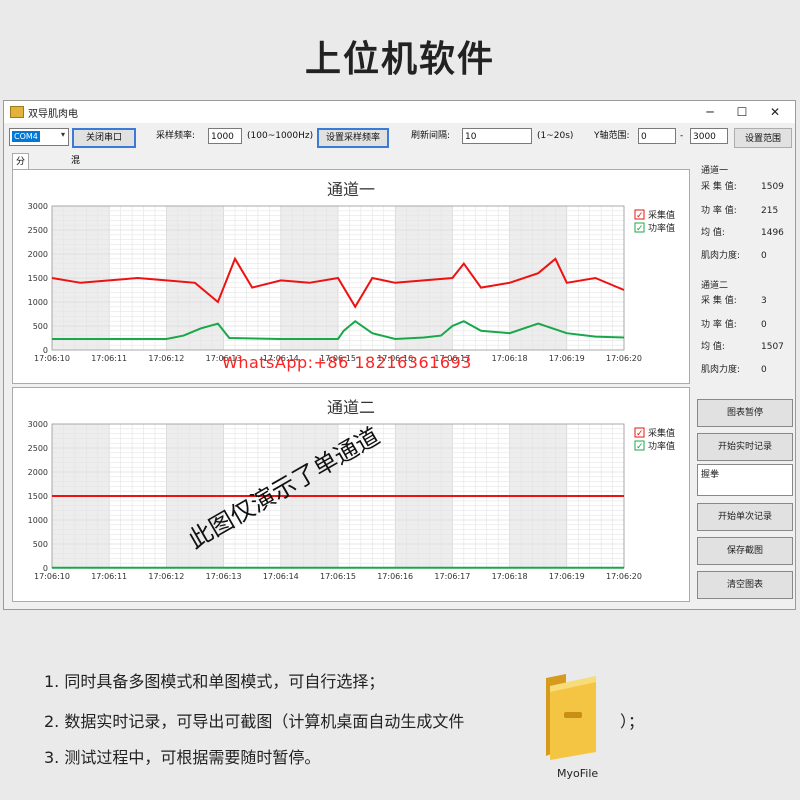  What do you see at coordinates (715, 171) in the screenshot?
I see `channel1-header: 通道一` at bounding box center [715, 171].